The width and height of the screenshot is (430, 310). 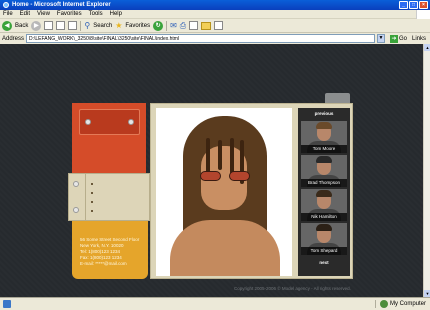 I want to click on menu-edit: Edit, so click(x=25, y=14).